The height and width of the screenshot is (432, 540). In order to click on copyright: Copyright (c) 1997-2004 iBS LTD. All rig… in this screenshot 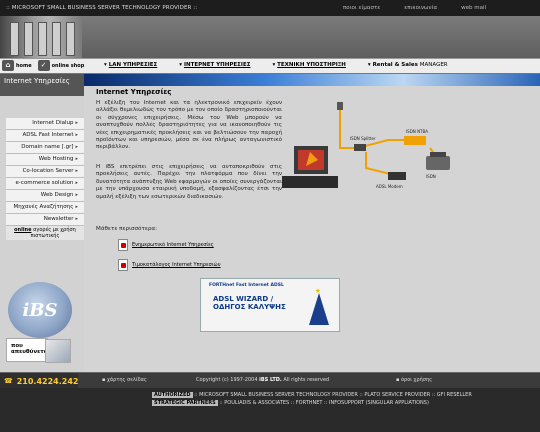, I will do `click(263, 380)`.